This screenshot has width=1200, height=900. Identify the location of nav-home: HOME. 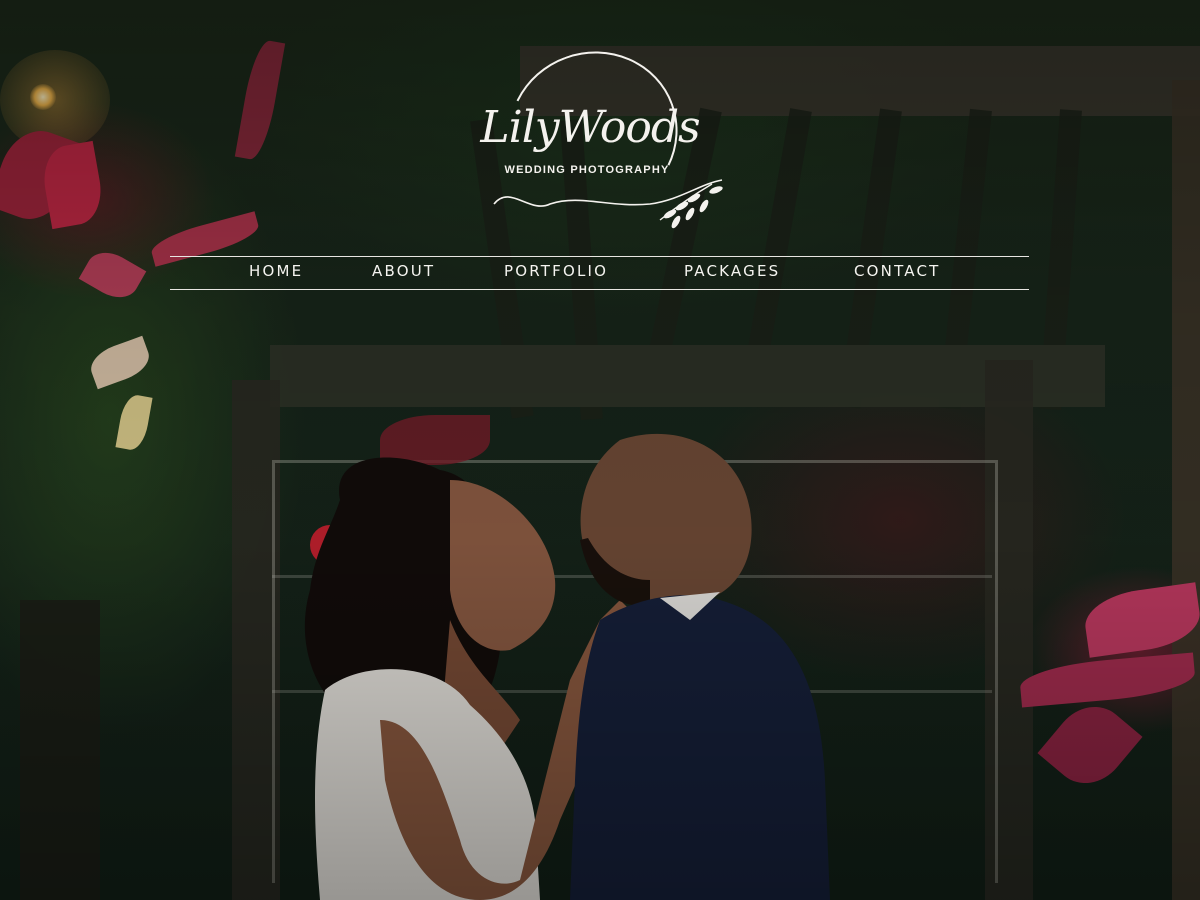
(276, 271).